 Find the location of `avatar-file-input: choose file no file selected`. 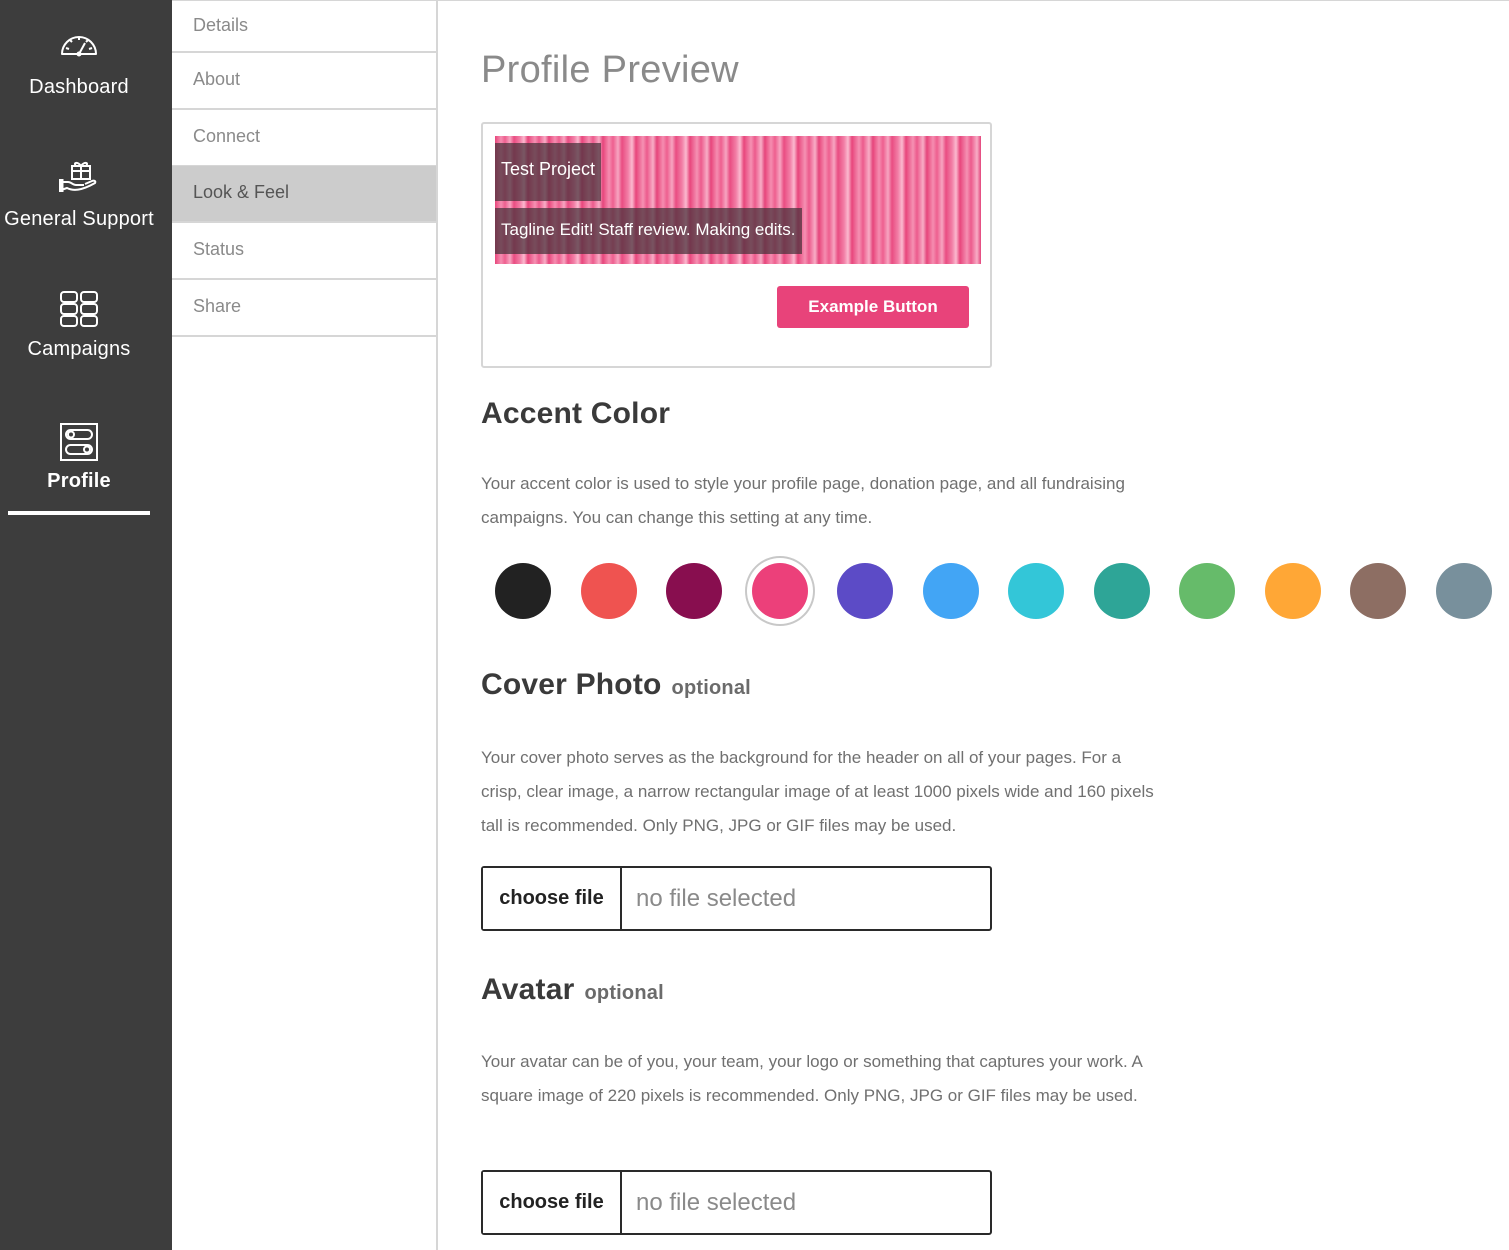

avatar-file-input: choose file no file selected is located at coordinates (736, 1202).